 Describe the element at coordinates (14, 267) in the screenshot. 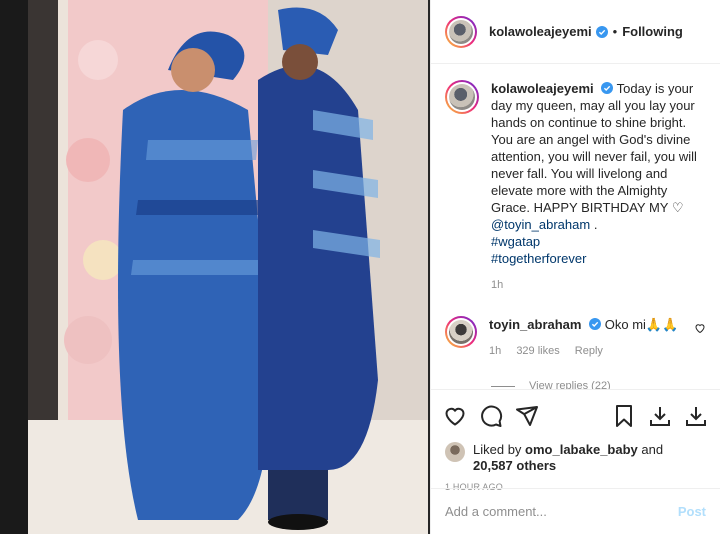

I see `backdrop` at that location.